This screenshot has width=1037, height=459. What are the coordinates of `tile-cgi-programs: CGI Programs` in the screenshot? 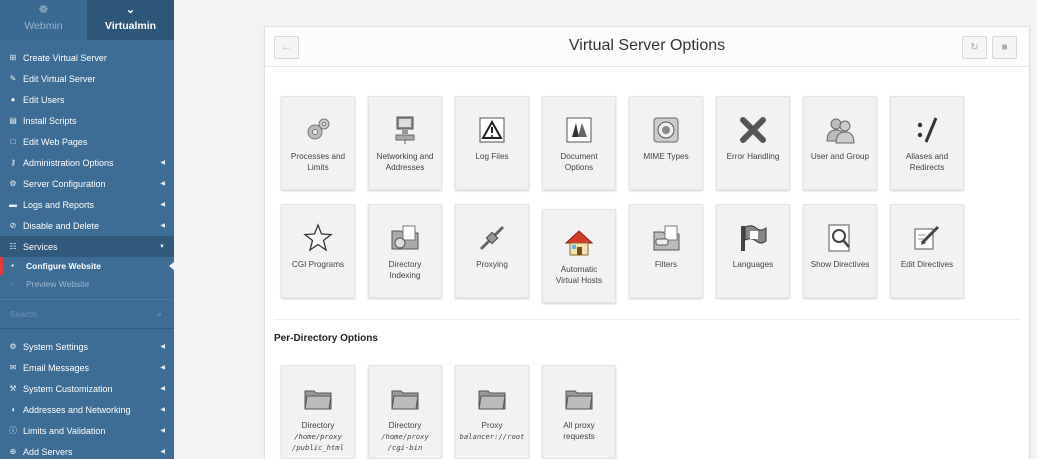 It's located at (318, 251).